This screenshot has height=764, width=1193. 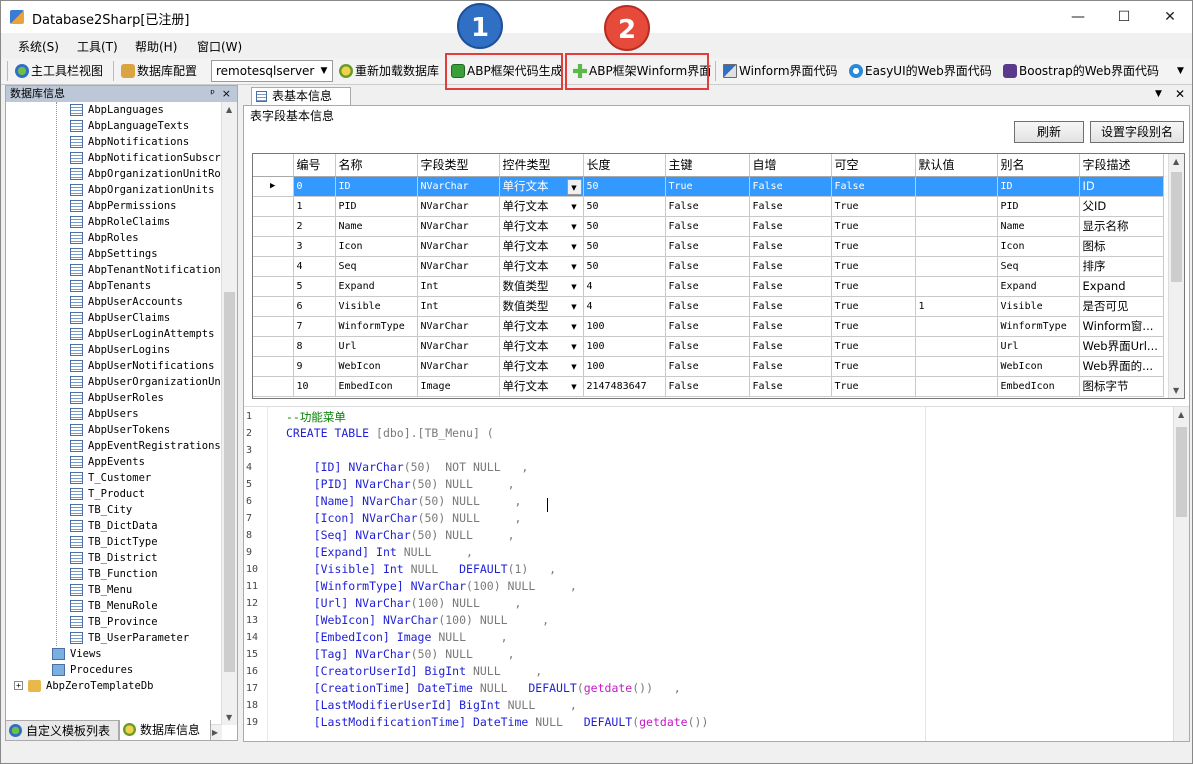 What do you see at coordinates (1121, 386) in the screenshot?
I see `grid-cell: 图标字节` at bounding box center [1121, 386].